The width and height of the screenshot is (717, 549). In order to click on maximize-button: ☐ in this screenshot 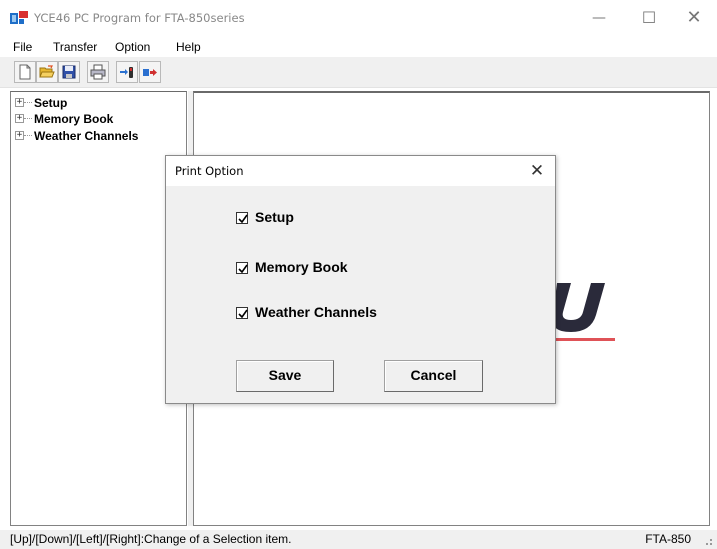, I will do `click(649, 18)`.